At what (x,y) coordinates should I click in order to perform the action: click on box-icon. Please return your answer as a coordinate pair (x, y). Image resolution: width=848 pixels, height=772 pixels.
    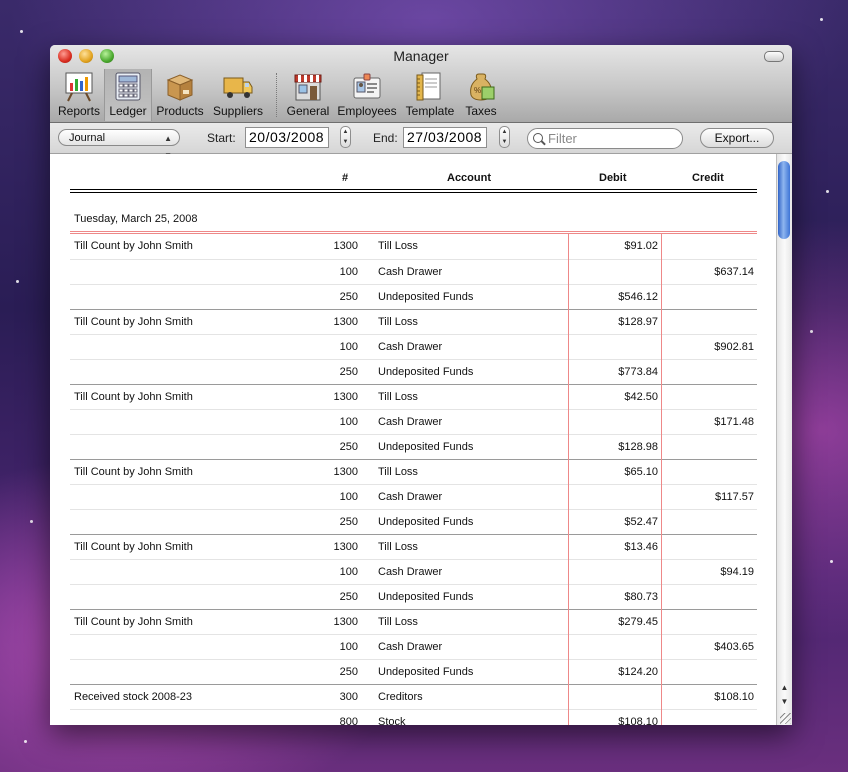
    Looking at the image, I should click on (180, 86).